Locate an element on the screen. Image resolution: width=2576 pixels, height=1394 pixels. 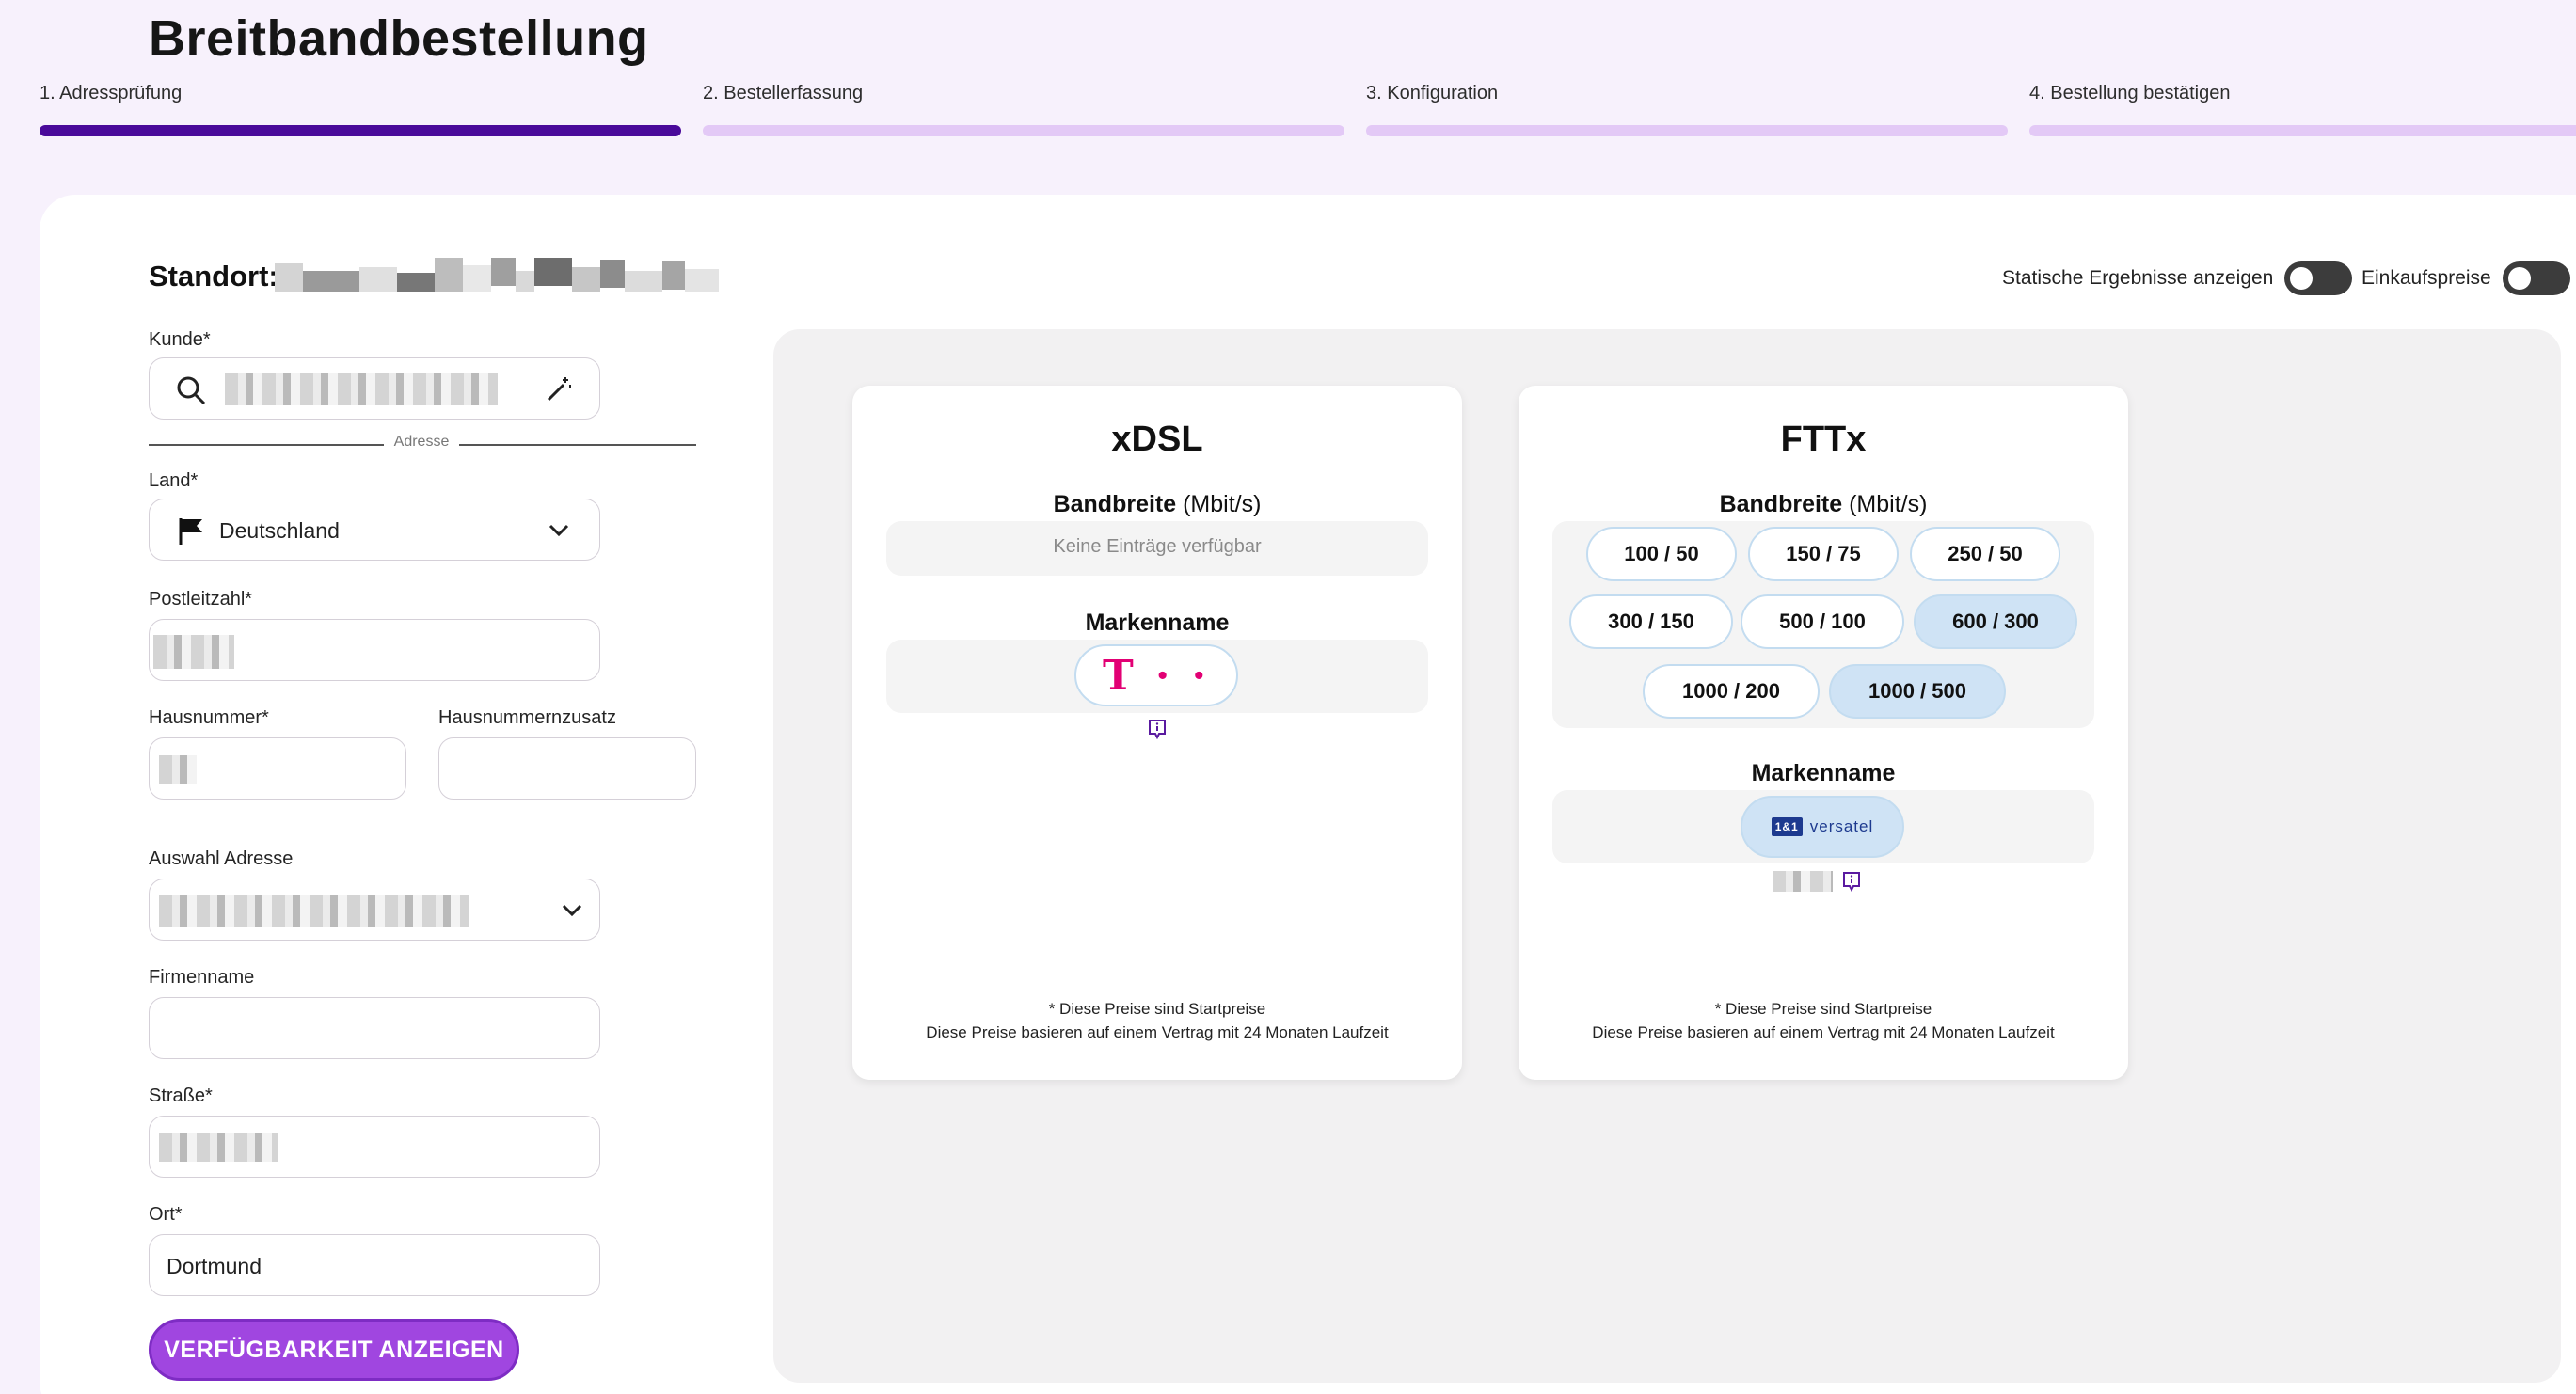
postcode-redacted is located at coordinates (193, 652).